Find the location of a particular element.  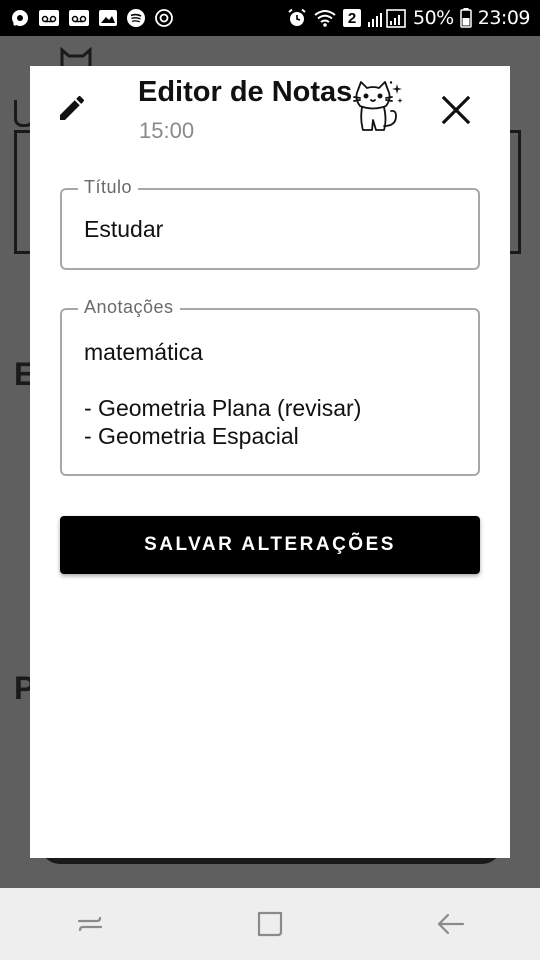

signal-icon is located at coordinates (387, 18).